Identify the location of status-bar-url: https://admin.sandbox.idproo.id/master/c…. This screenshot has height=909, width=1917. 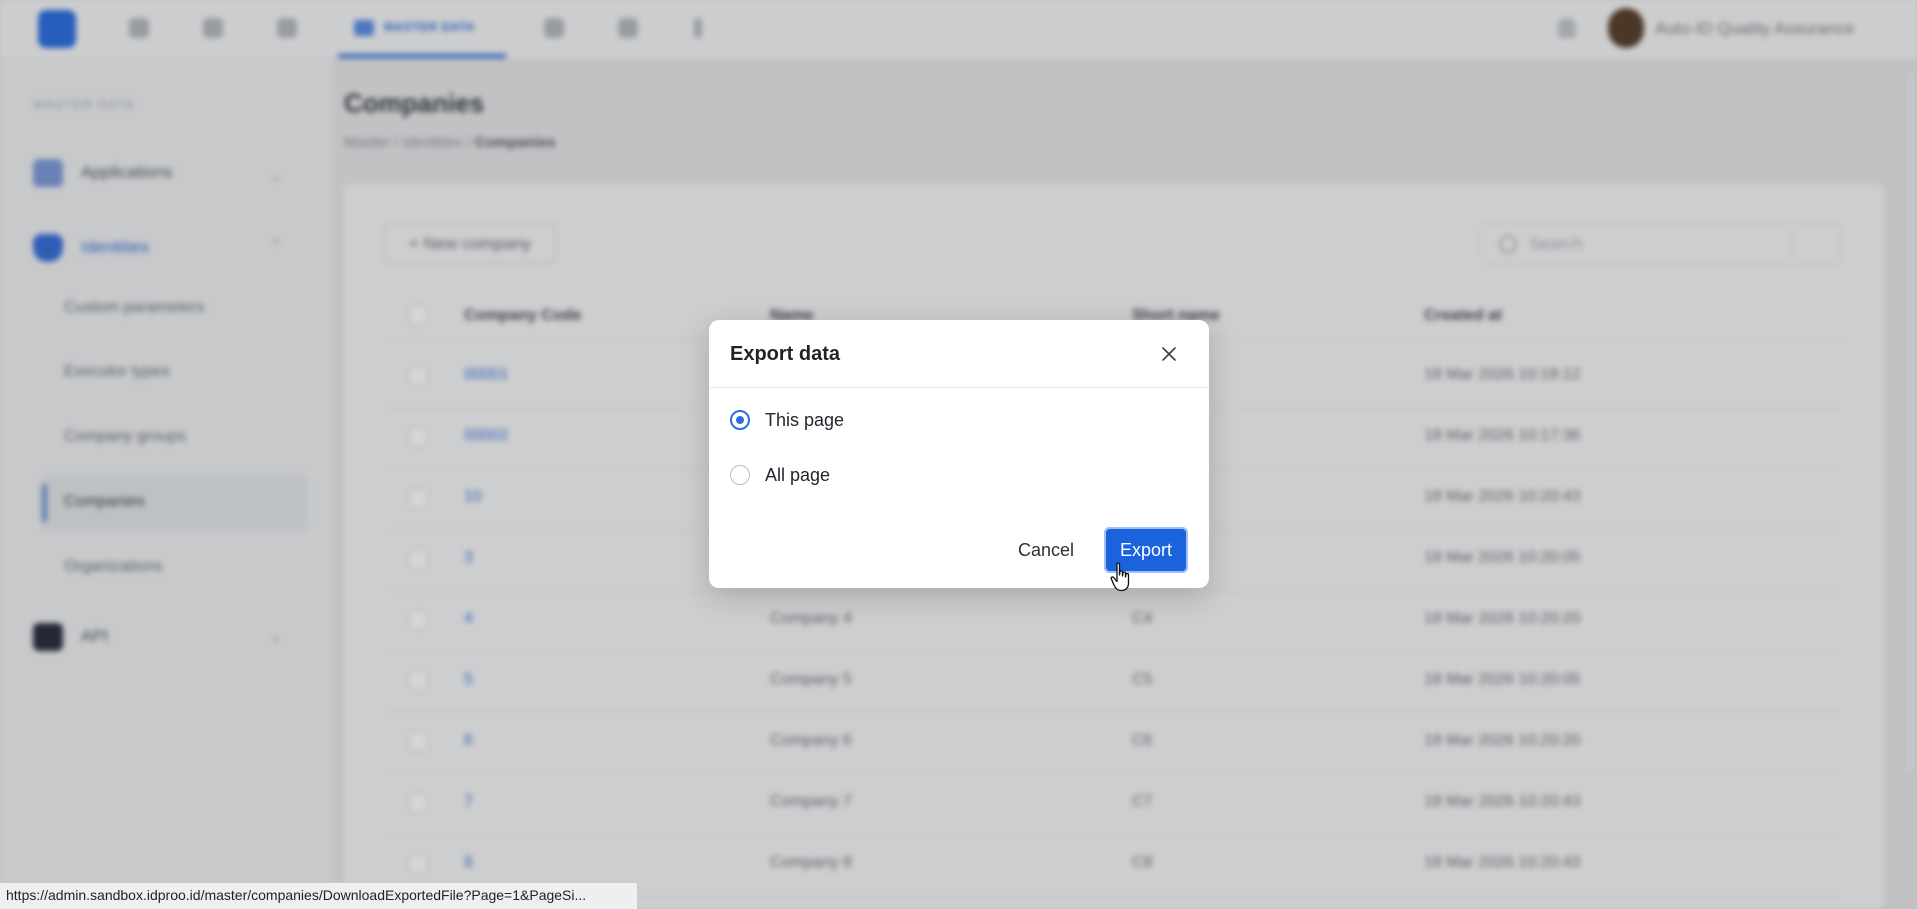
(319, 895).